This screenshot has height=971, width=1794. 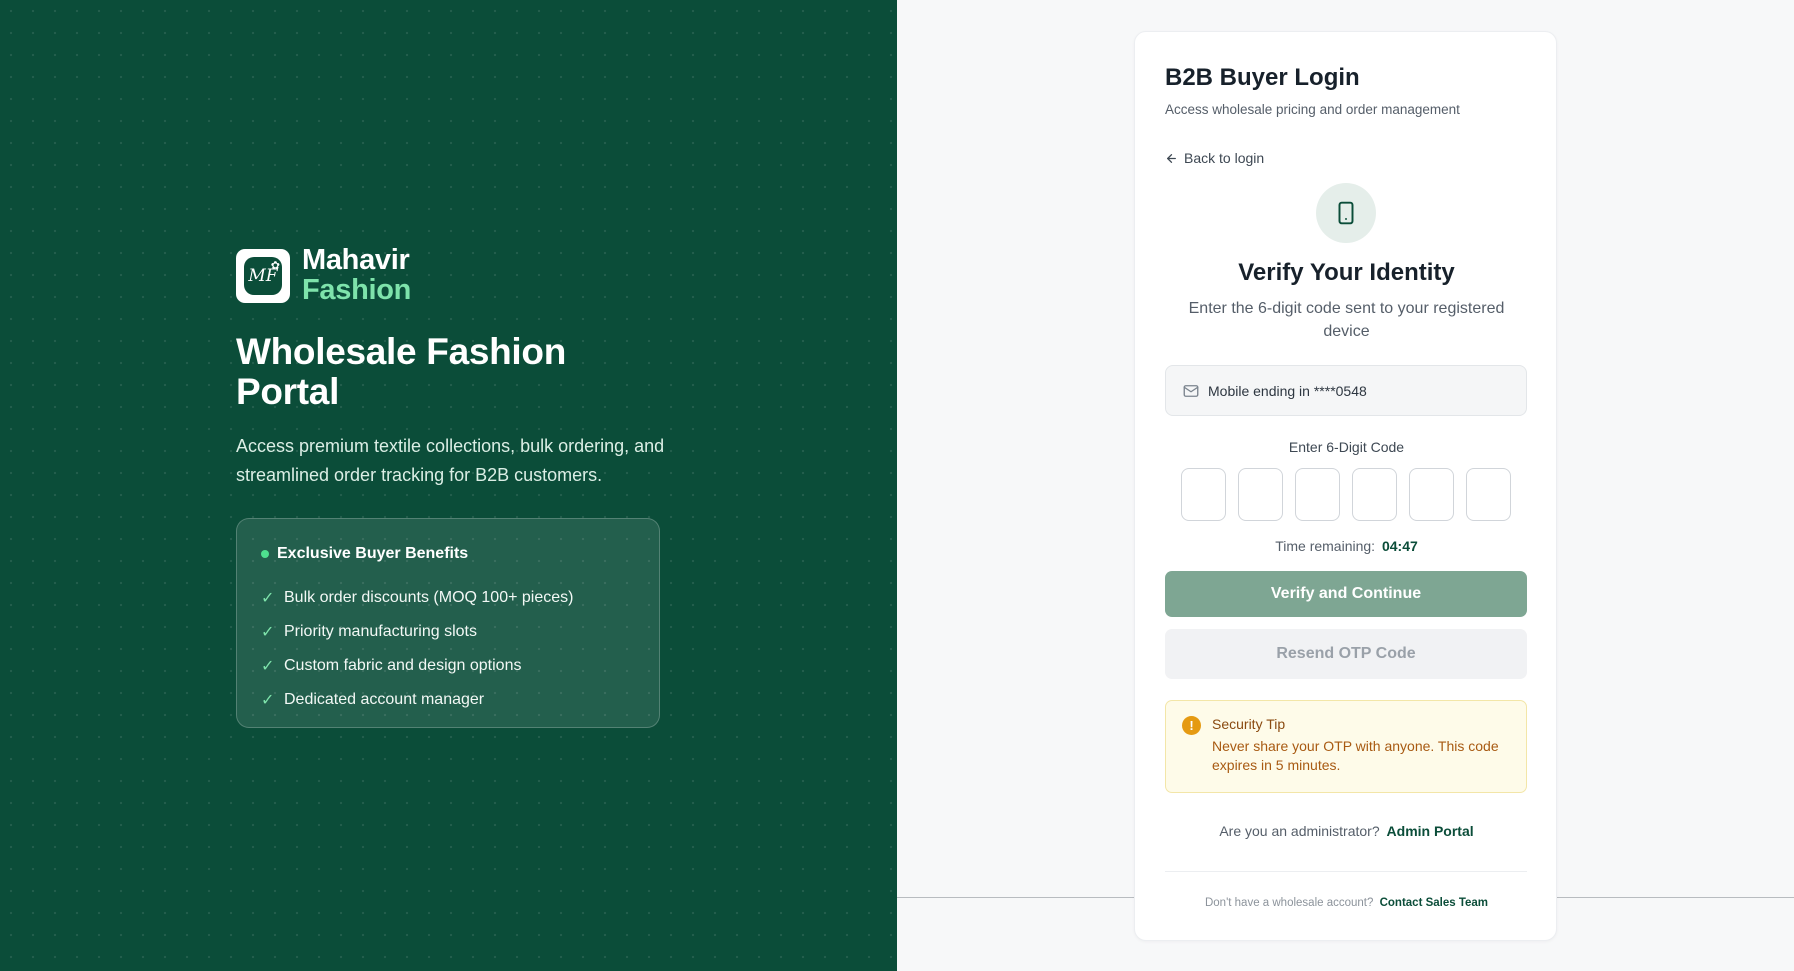 What do you see at coordinates (1224, 158) in the screenshot?
I see `back-label: Back to login` at bounding box center [1224, 158].